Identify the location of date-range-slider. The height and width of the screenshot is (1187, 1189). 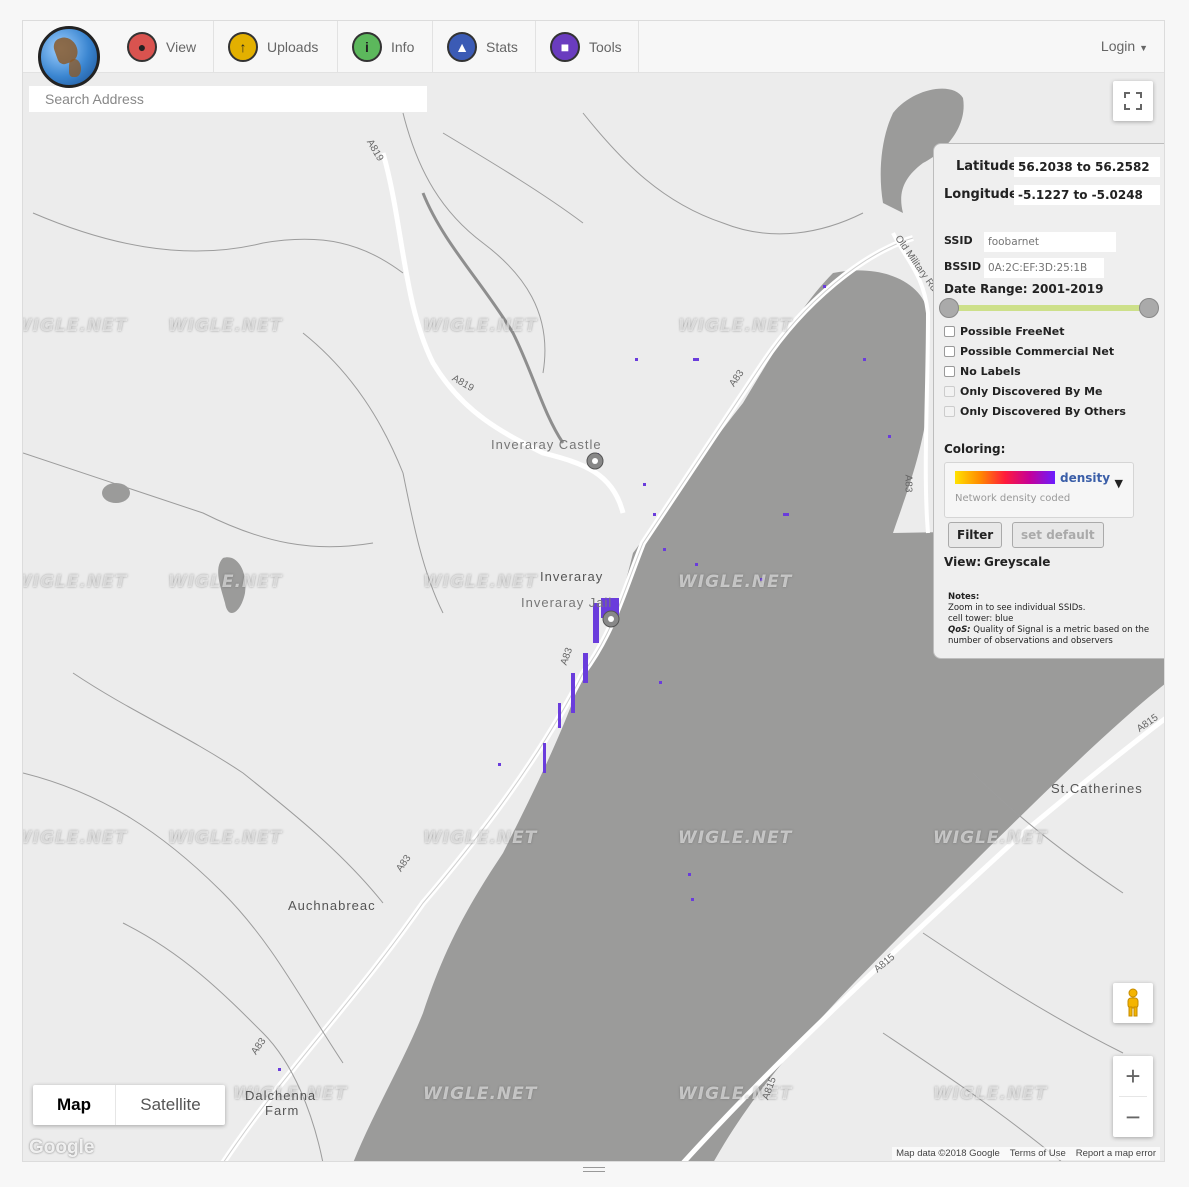
(1048, 308).